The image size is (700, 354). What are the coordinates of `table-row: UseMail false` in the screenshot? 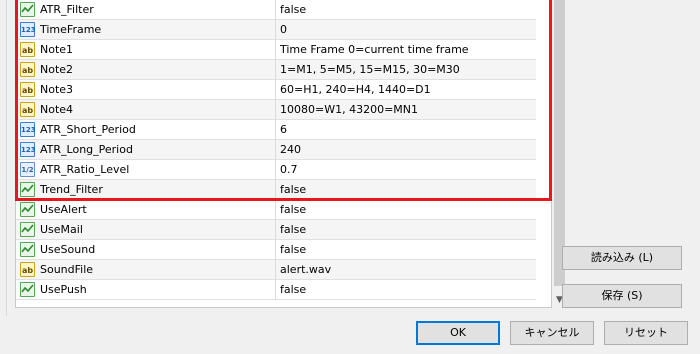 It's located at (276, 230).